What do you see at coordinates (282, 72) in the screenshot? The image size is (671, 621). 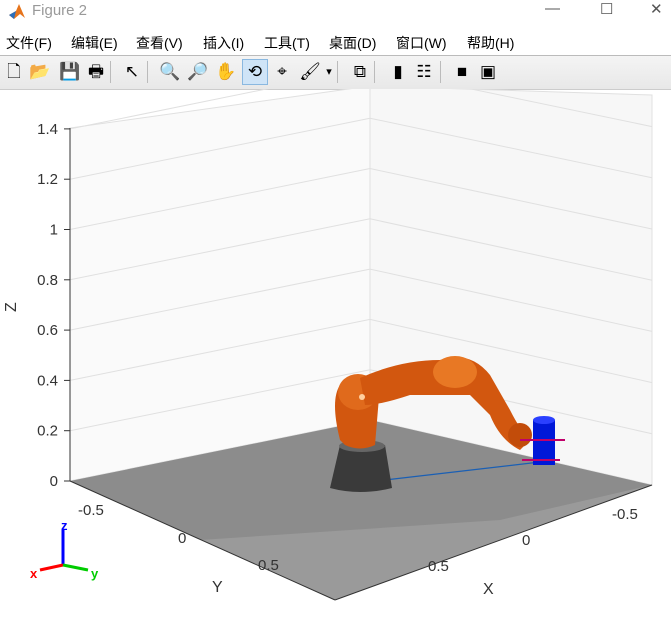 I see `data-cursor-icon: ⌖` at bounding box center [282, 72].